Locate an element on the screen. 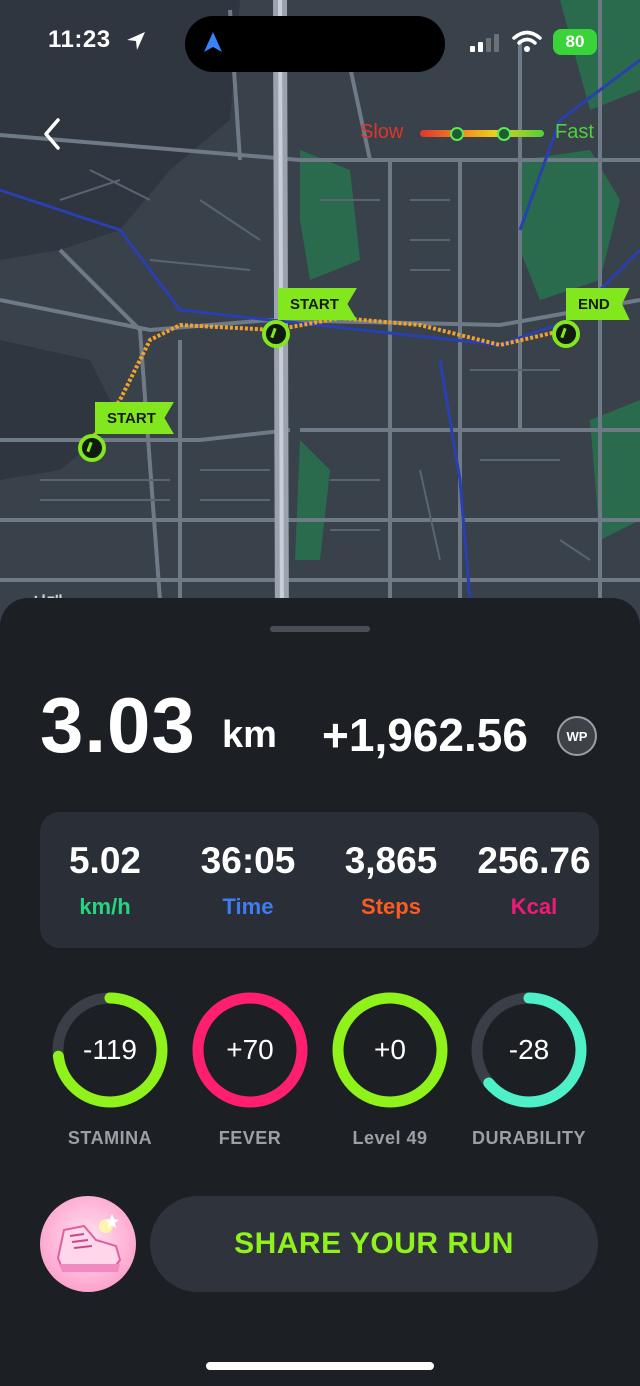 The image size is (640, 1386). points-earned: +1,962.56 is located at coordinates (425, 735).